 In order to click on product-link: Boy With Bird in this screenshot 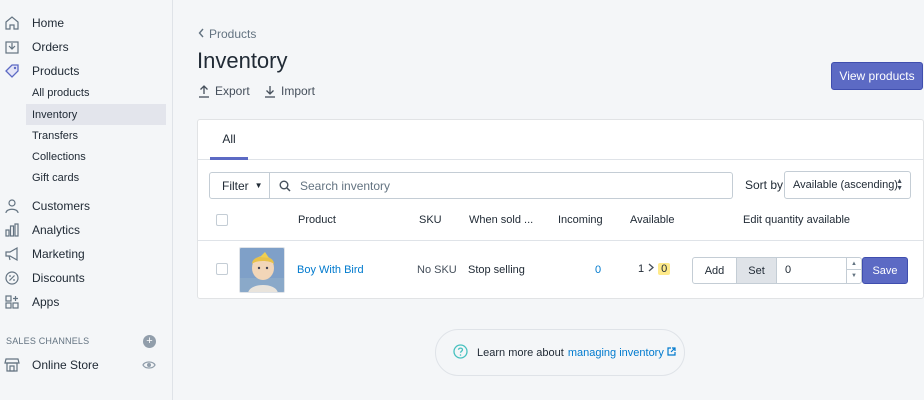, I will do `click(330, 270)`.